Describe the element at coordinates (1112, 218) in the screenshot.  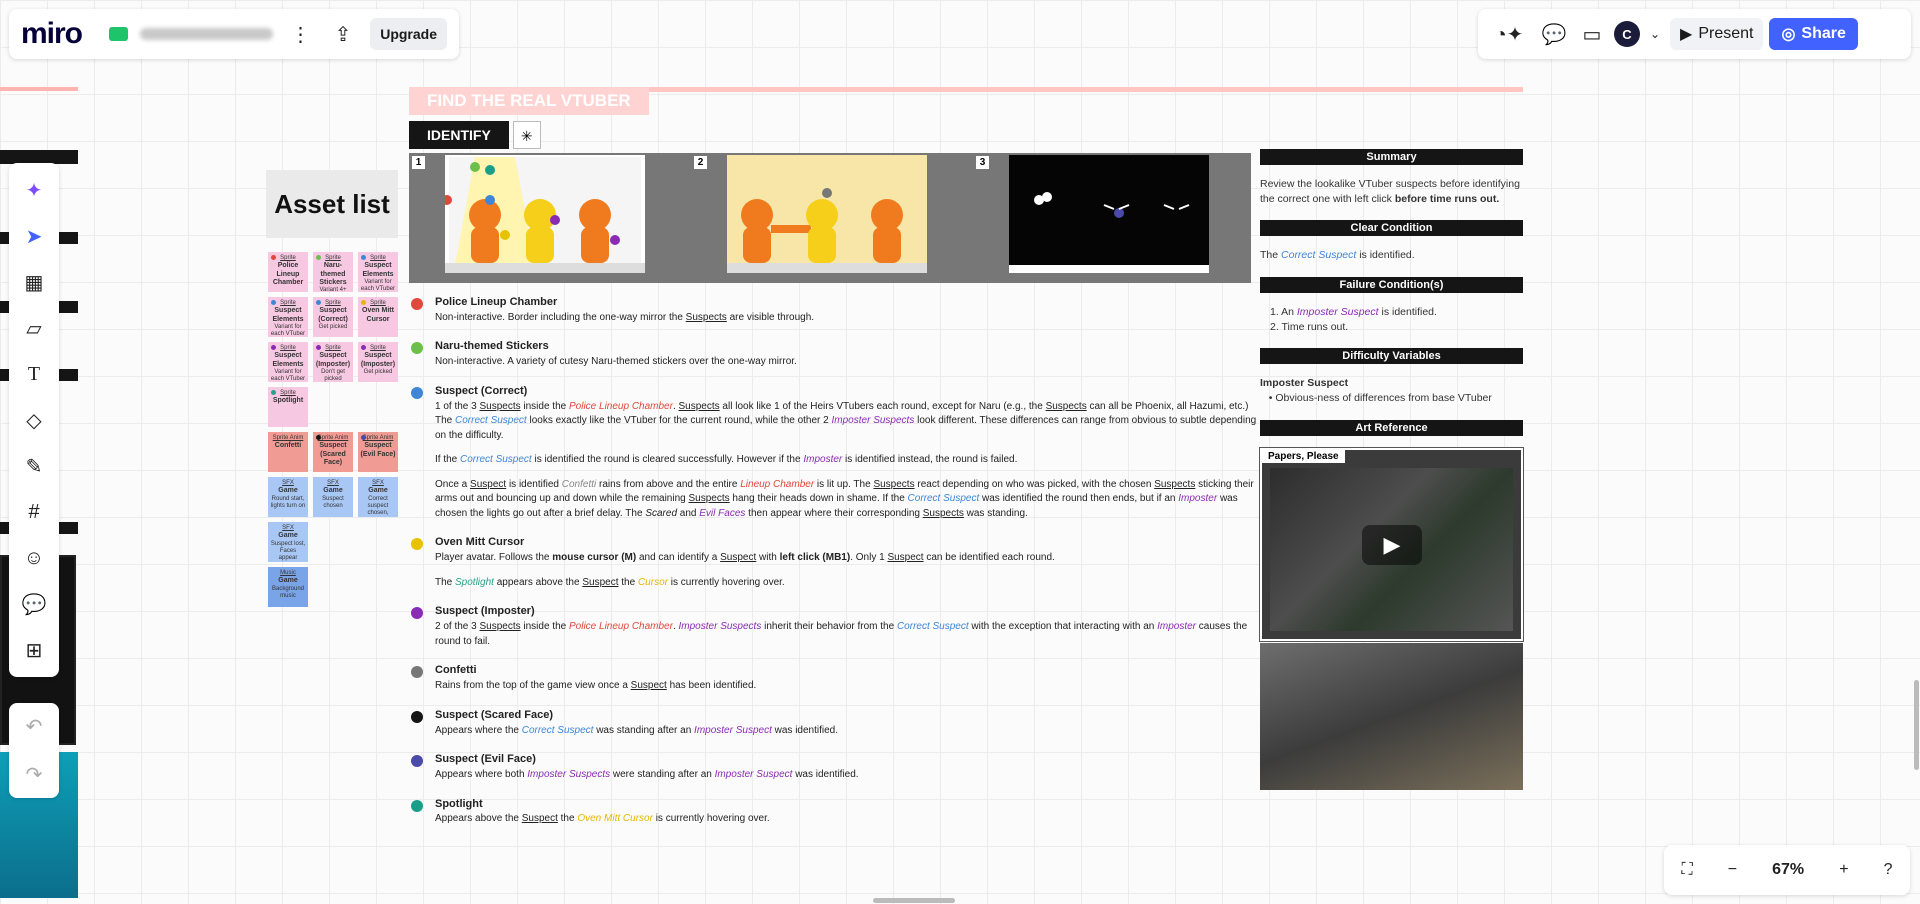
I see `panel-3: 3` at that location.